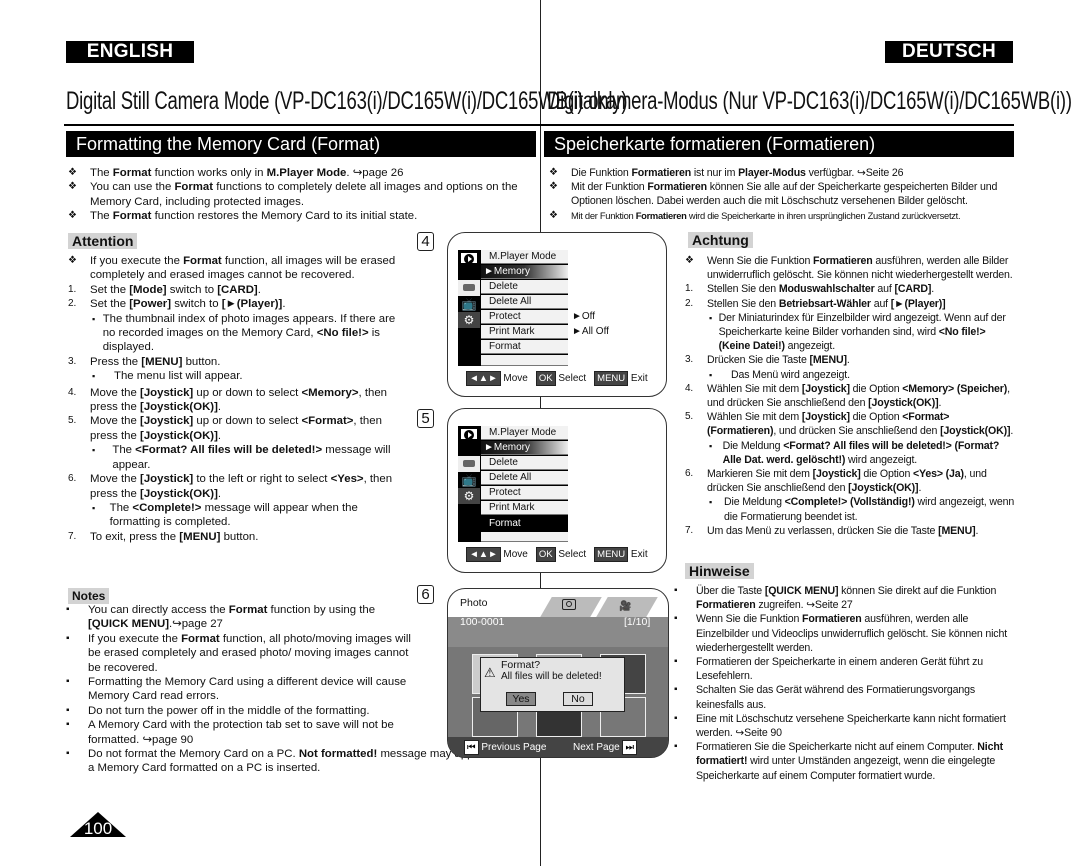  Describe the element at coordinates (178, 376) in the screenshot. I see `step-subitem-text: The menu list will appear.` at that location.